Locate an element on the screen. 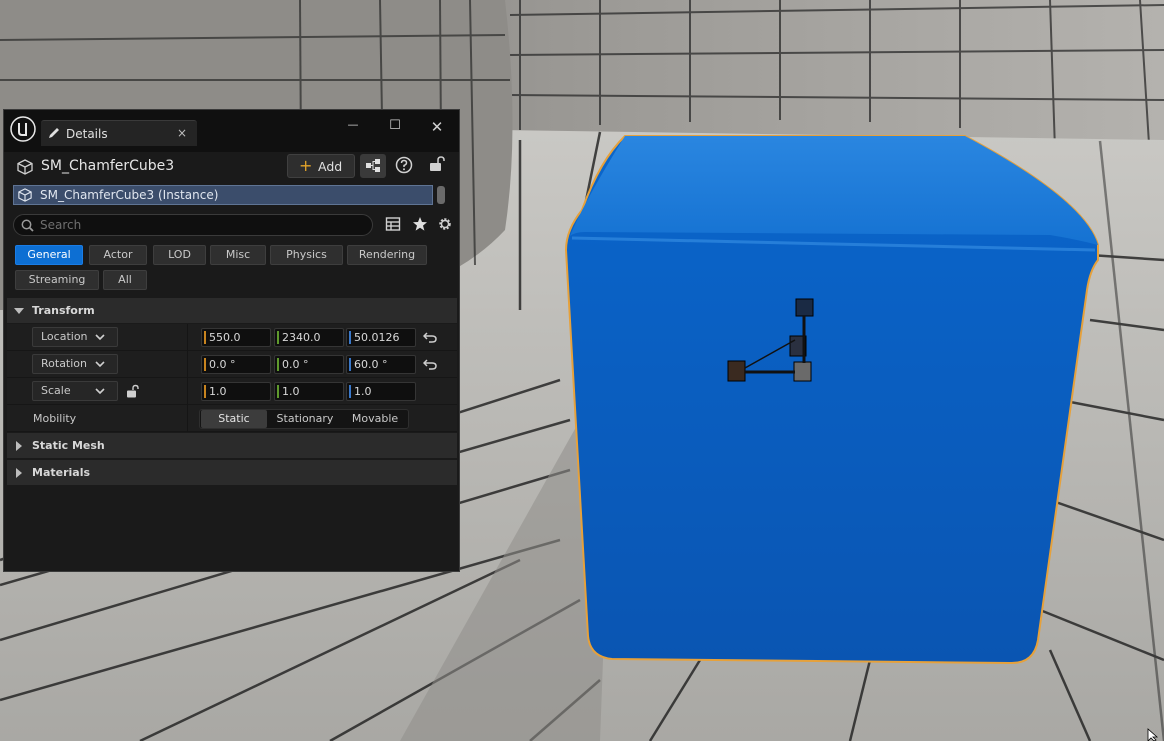 The width and height of the screenshot is (1164, 741). rotation-row: Rotation 0.0 ° 0.0 ° 60.0 ° is located at coordinates (232, 364).